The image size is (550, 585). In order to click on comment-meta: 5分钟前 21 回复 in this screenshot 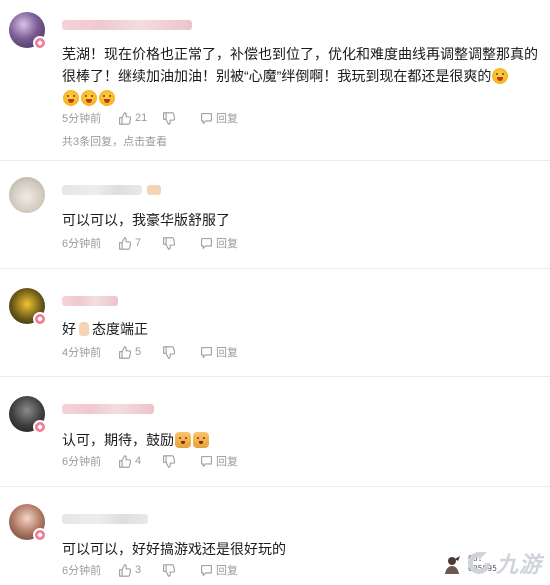, I will do `click(150, 118)`.